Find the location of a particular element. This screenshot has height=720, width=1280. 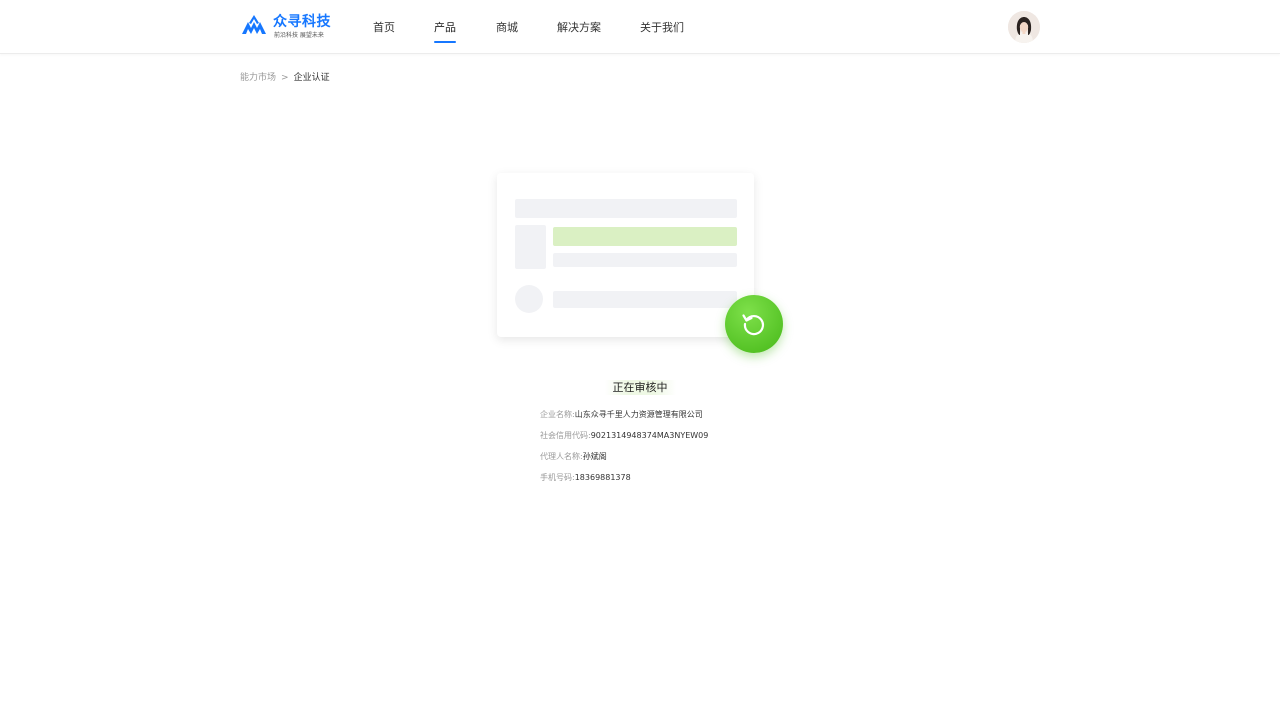

detail-row-company-name: 企业名称:山东众寻千里人力资源管理有限公司 is located at coordinates (621, 414).